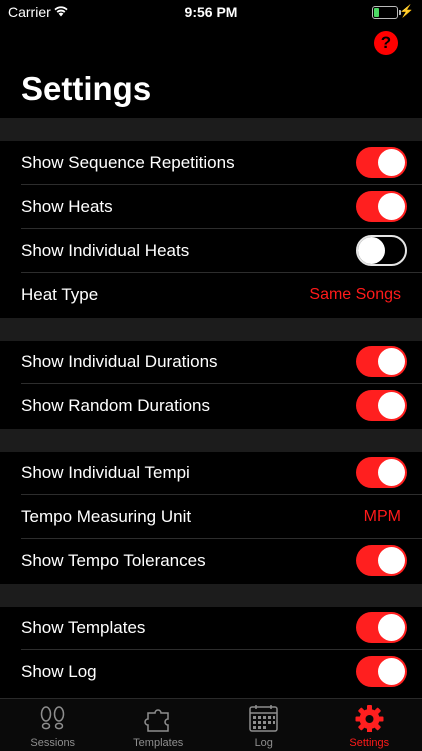  Describe the element at coordinates (263, 718) in the screenshot. I see `calendar-icon` at that location.